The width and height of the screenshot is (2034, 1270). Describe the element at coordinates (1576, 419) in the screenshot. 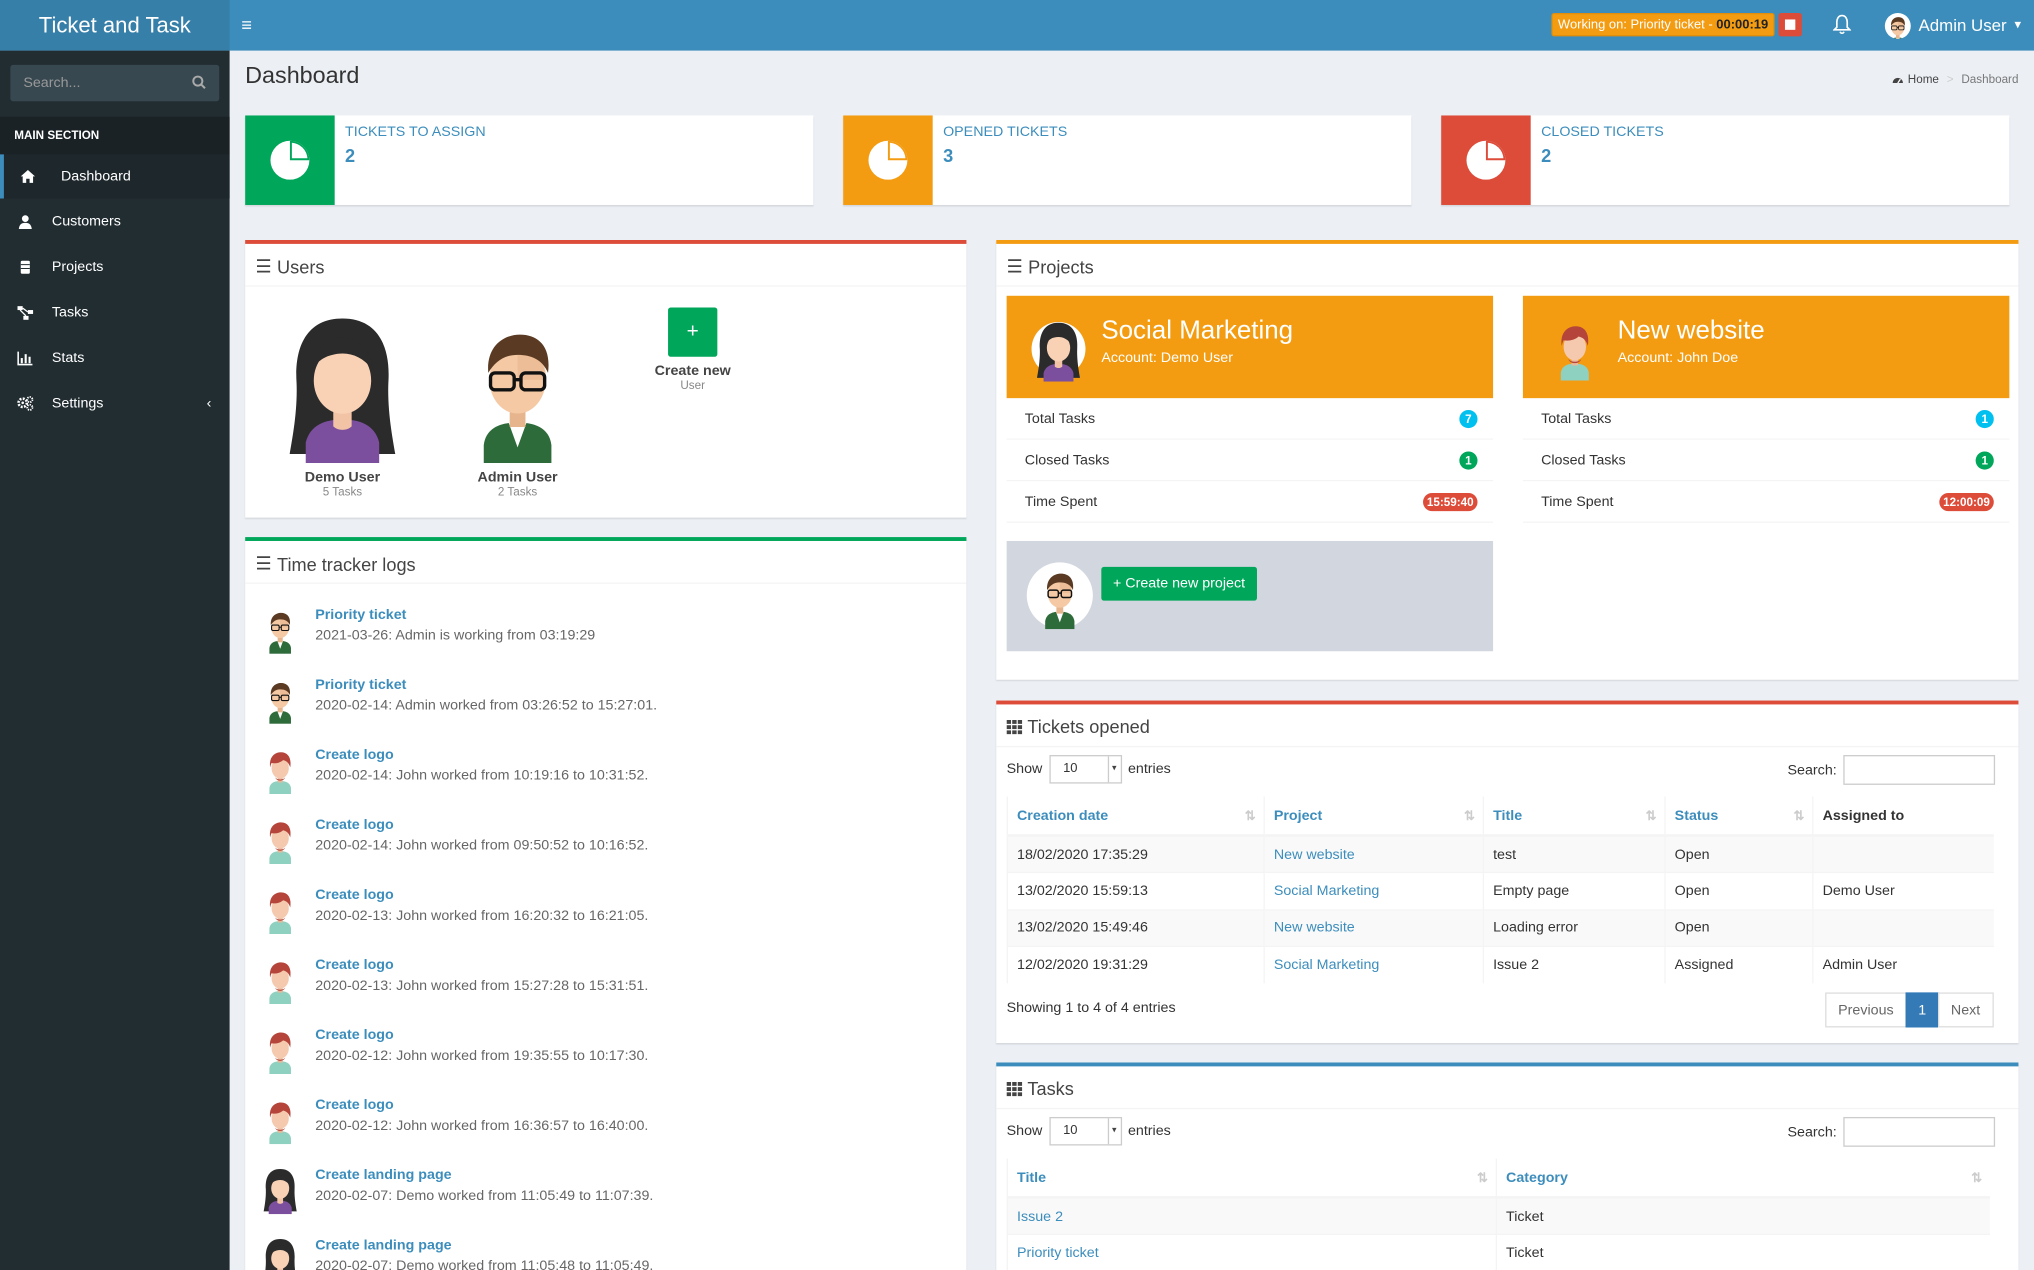

I see `stat-label: Total Tasks` at that location.